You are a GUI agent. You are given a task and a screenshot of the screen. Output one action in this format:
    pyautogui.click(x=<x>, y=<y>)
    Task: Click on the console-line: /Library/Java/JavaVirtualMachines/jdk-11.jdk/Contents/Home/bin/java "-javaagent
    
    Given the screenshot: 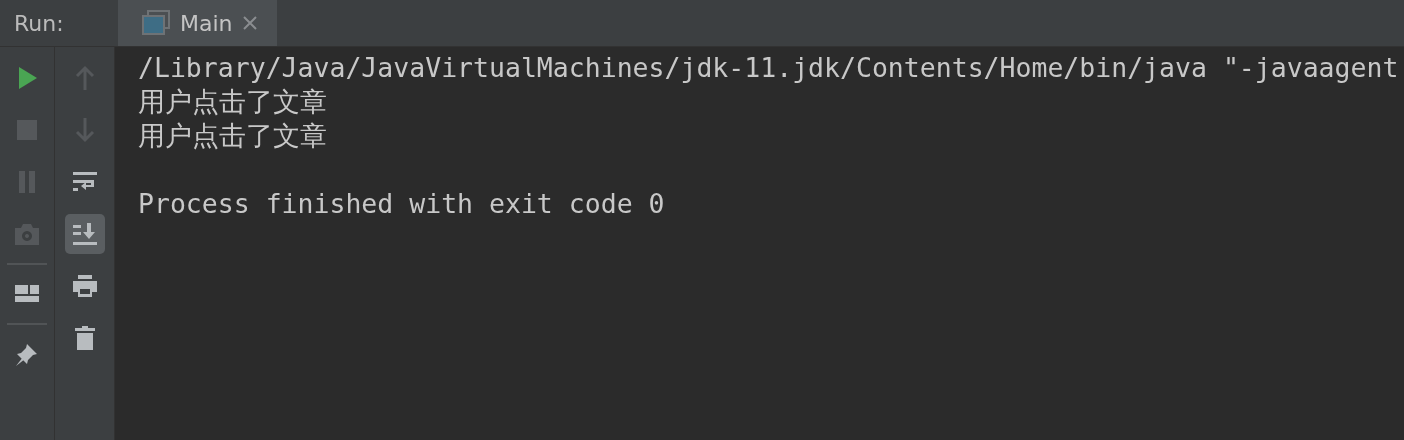 What is the action you would take?
    pyautogui.click(x=769, y=68)
    